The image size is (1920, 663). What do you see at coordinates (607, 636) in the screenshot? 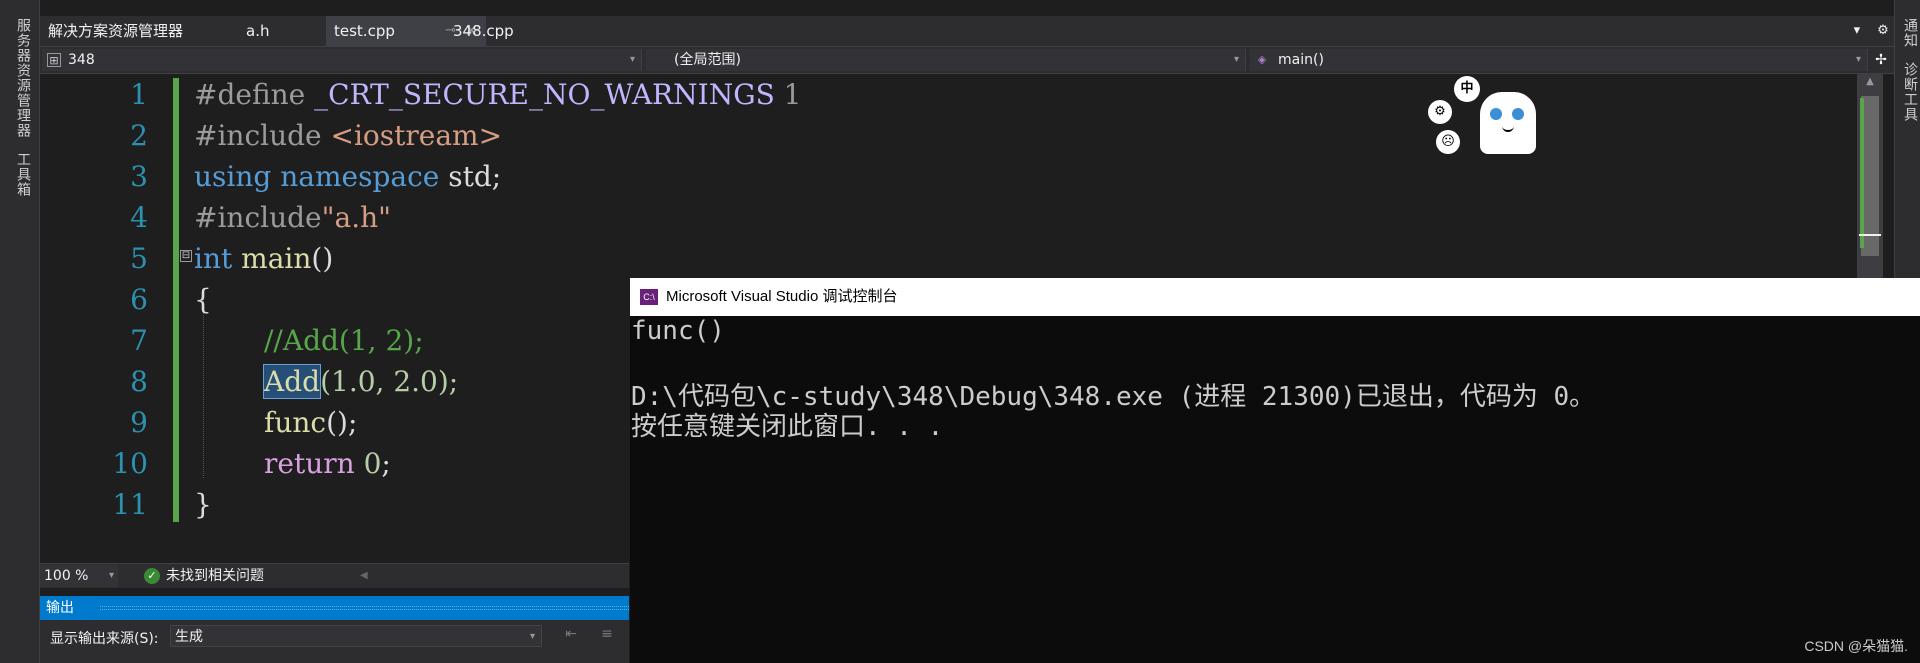
I see `clear-all-icon: ≡` at bounding box center [607, 636].